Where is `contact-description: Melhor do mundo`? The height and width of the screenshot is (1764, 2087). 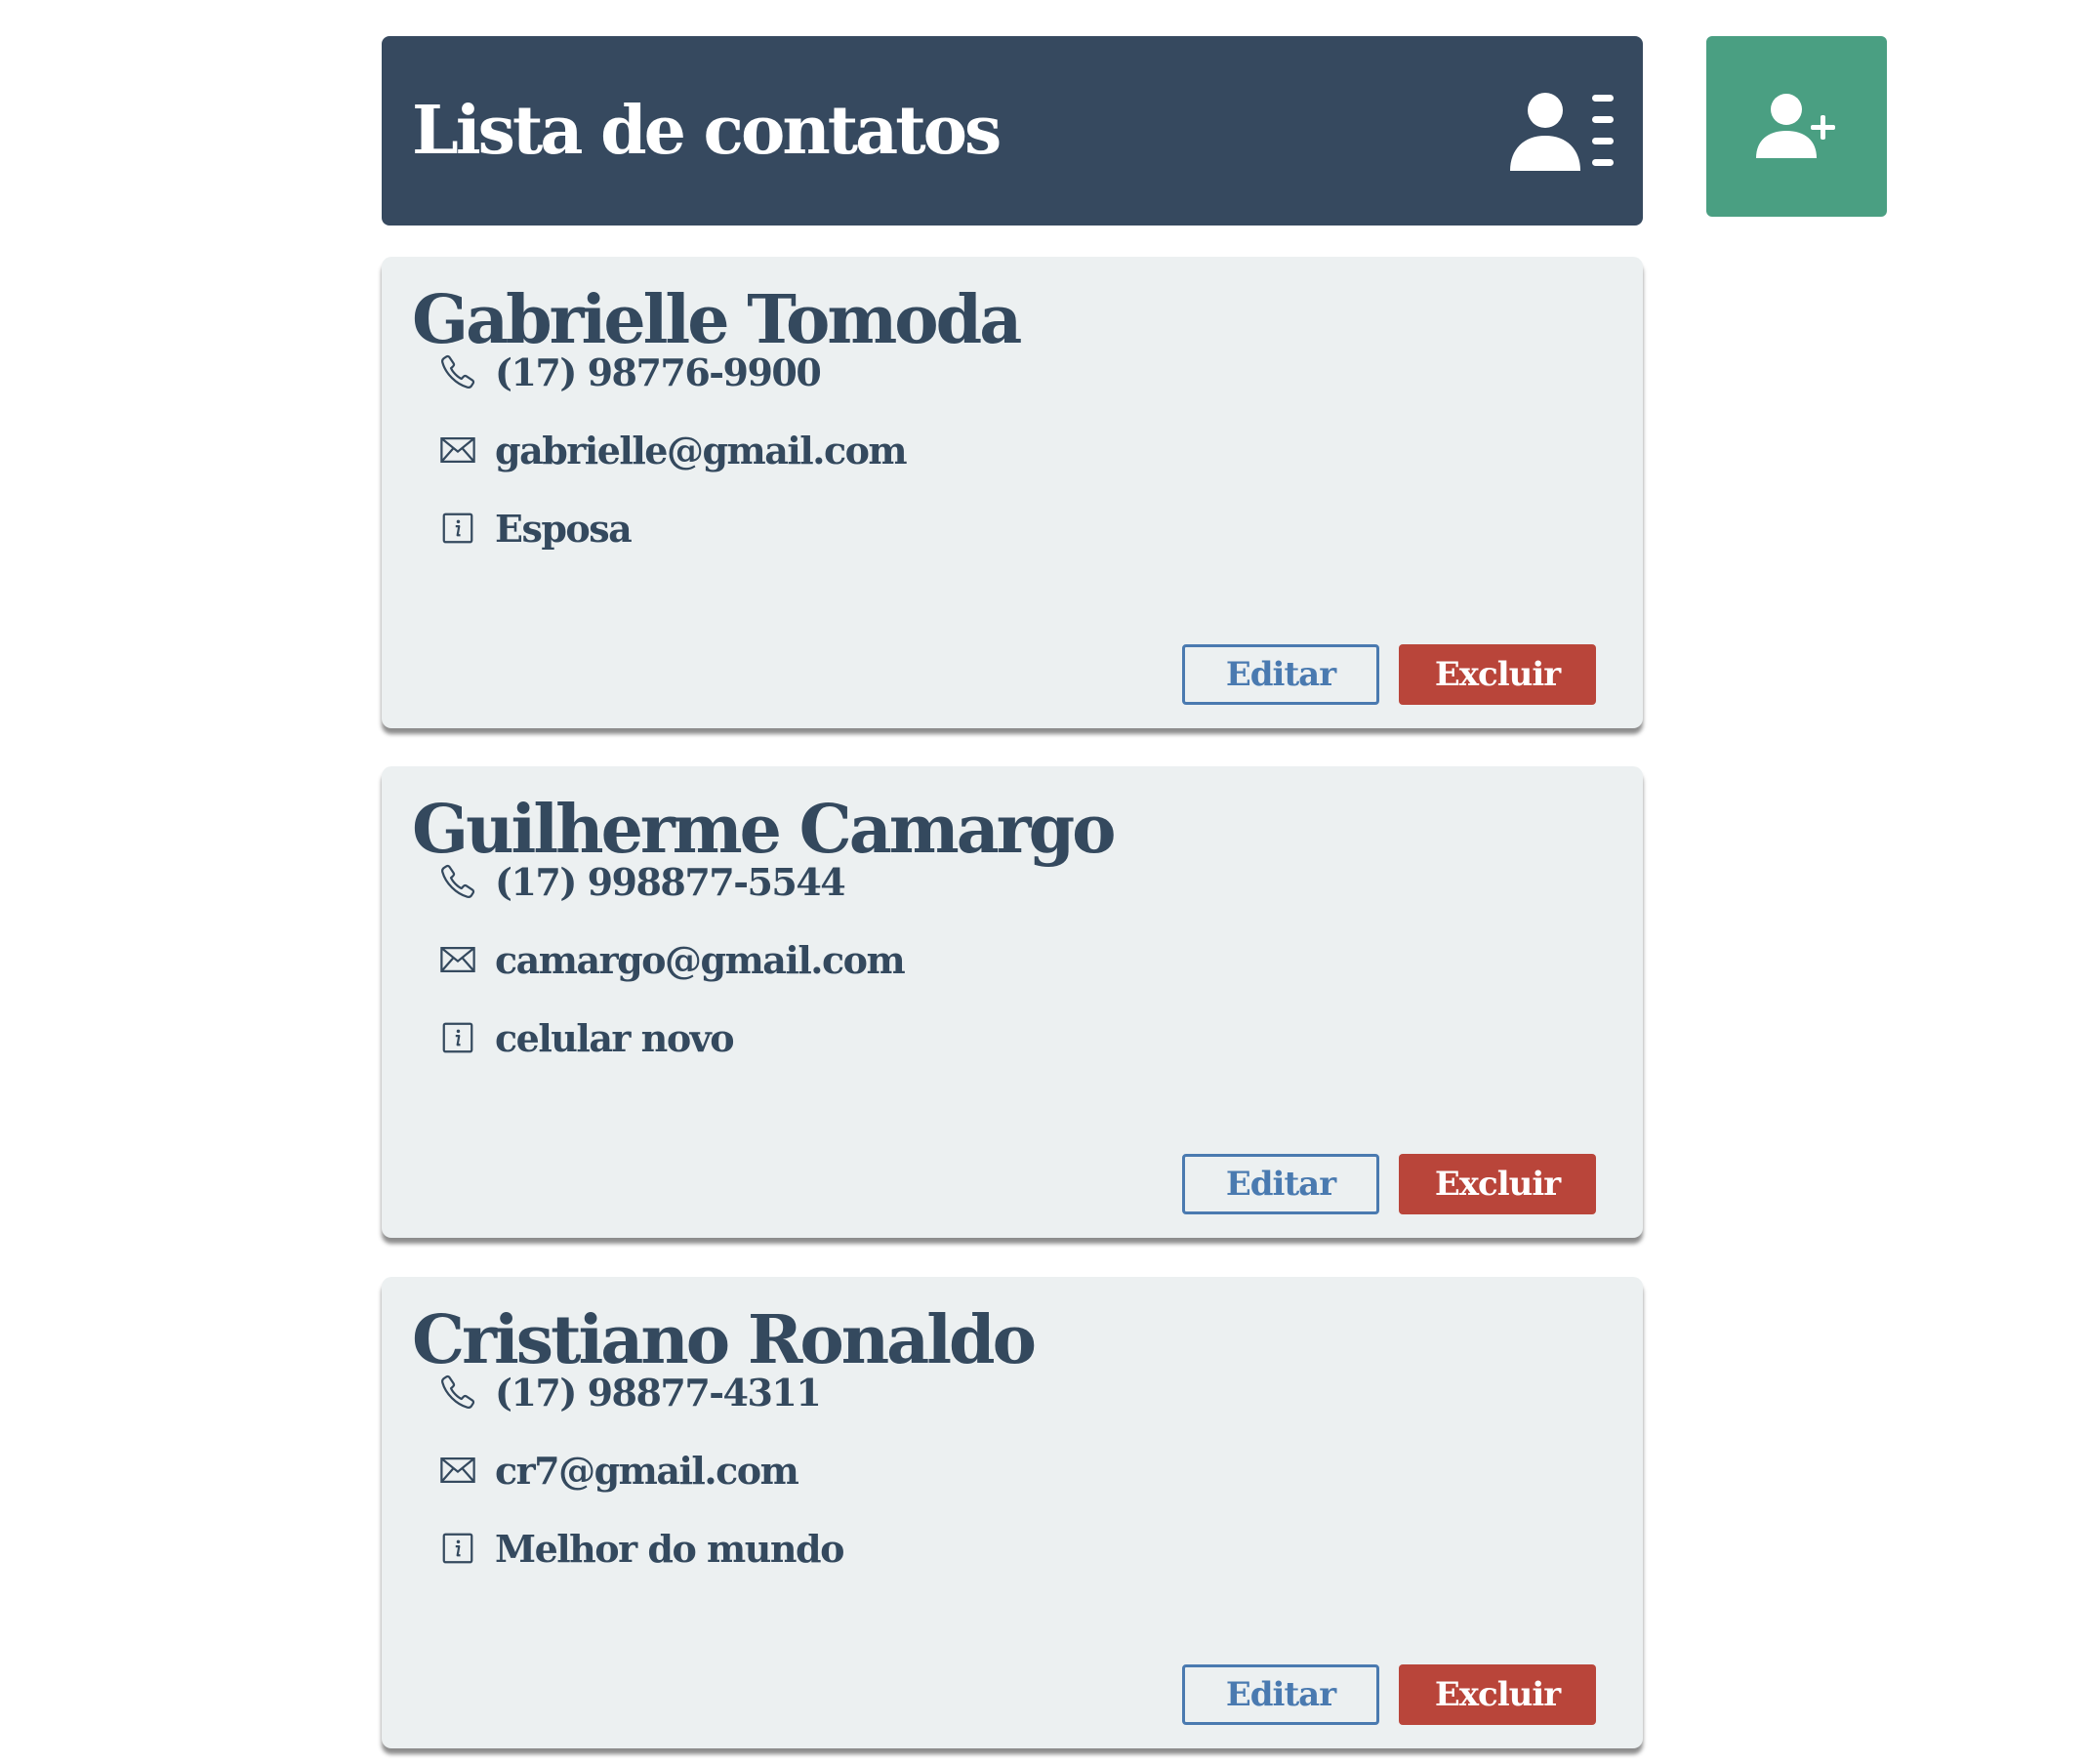 contact-description: Melhor do mundo is located at coordinates (669, 1548).